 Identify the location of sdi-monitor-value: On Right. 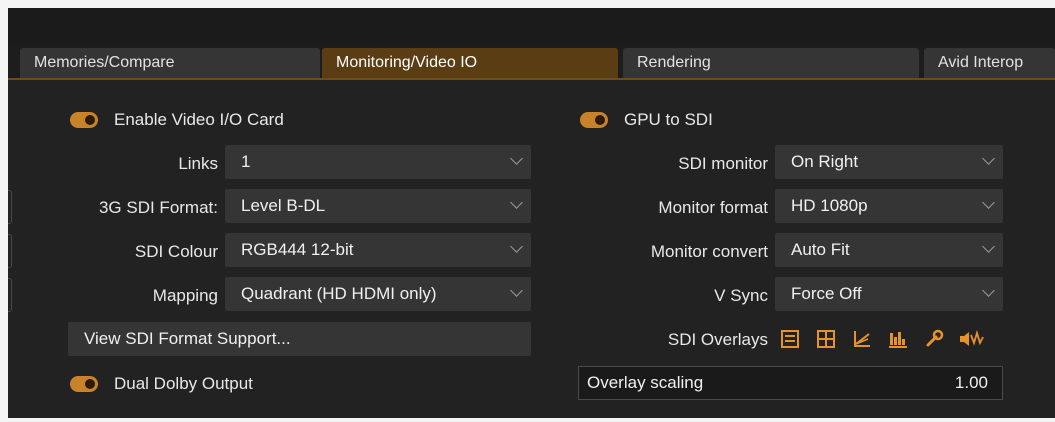
(825, 161).